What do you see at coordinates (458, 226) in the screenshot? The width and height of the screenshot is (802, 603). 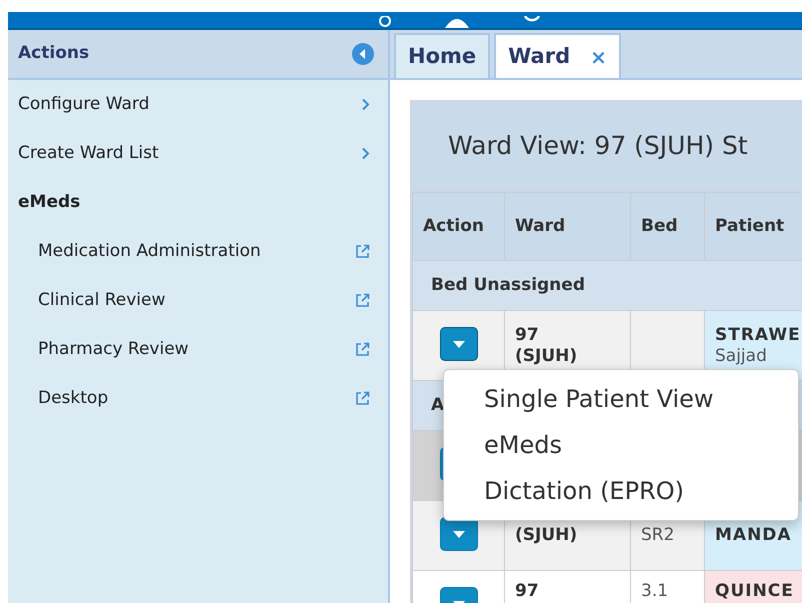 I see `column-header: Action` at bounding box center [458, 226].